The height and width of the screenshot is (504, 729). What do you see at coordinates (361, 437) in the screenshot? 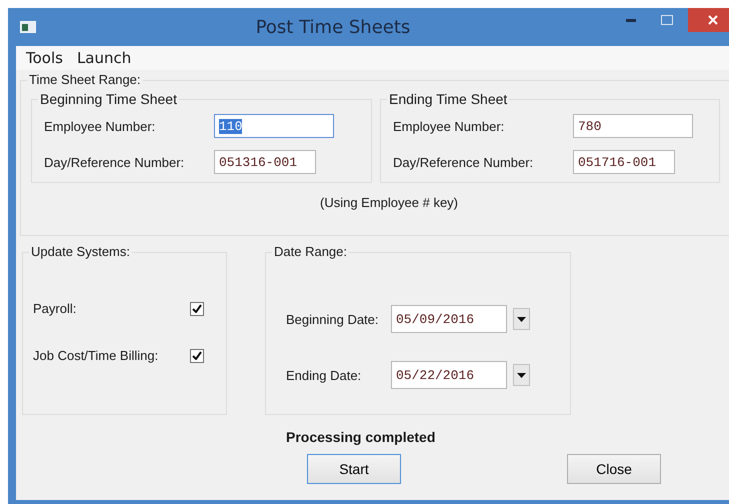
I see `status-text: Processing completed` at bounding box center [361, 437].